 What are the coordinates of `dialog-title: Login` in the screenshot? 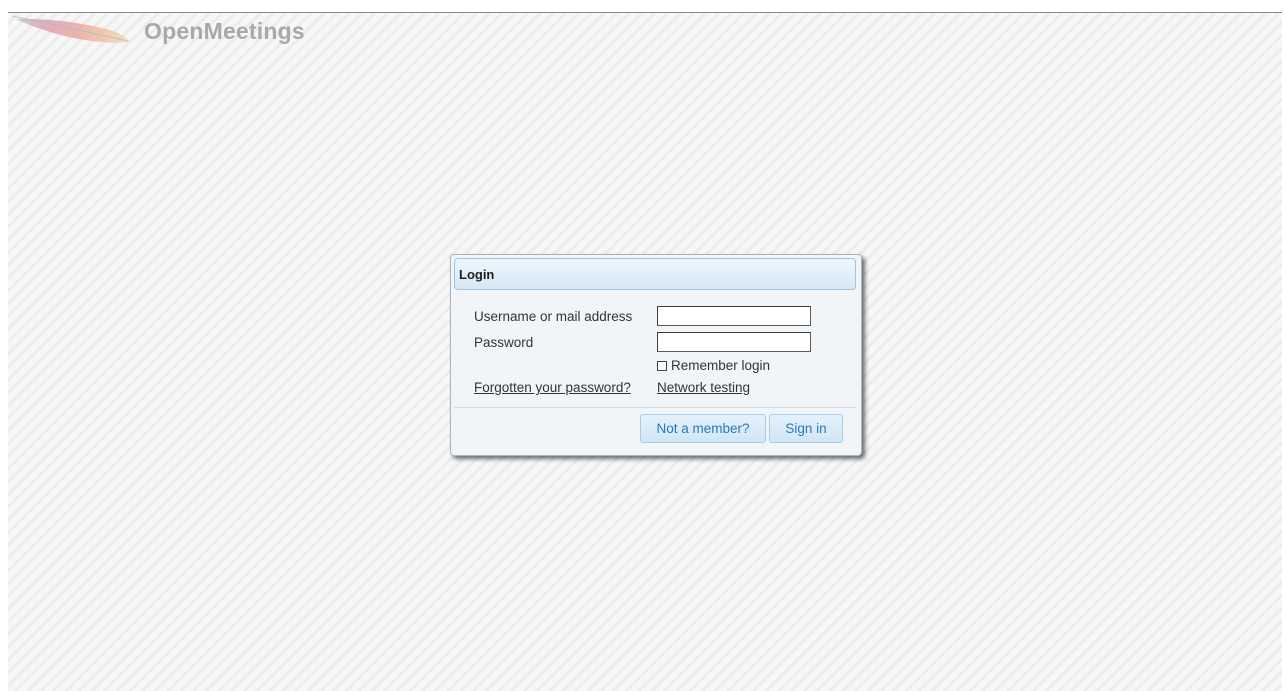 It's located at (477, 274).